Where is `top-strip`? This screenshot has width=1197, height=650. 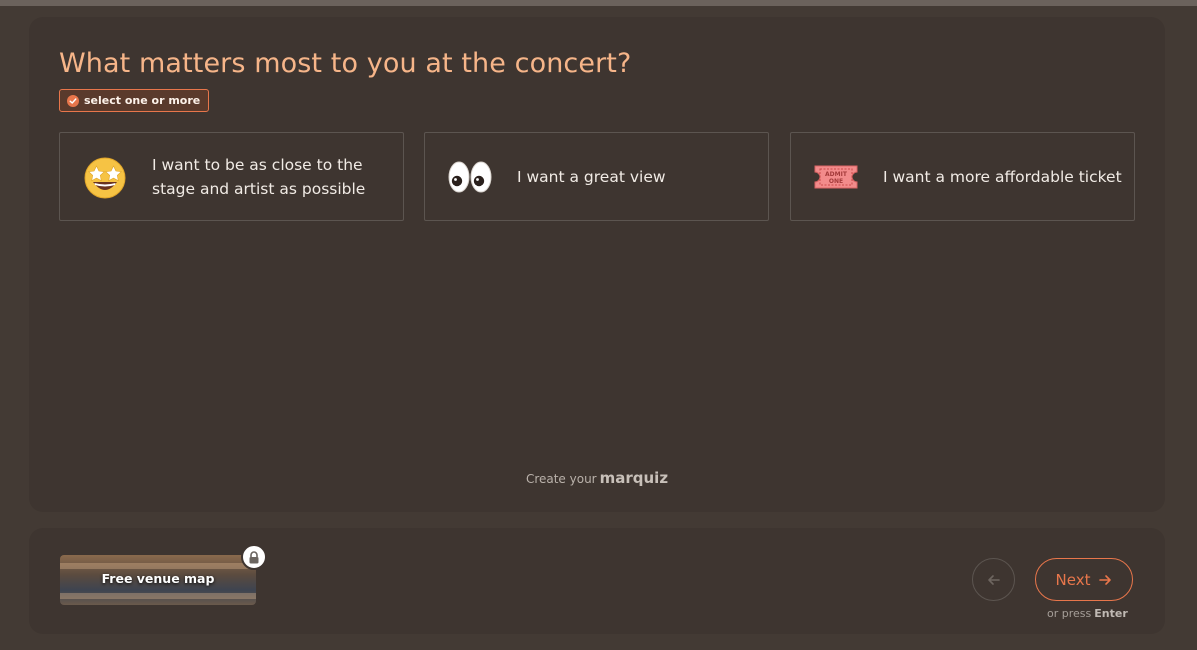
top-strip is located at coordinates (598, 3).